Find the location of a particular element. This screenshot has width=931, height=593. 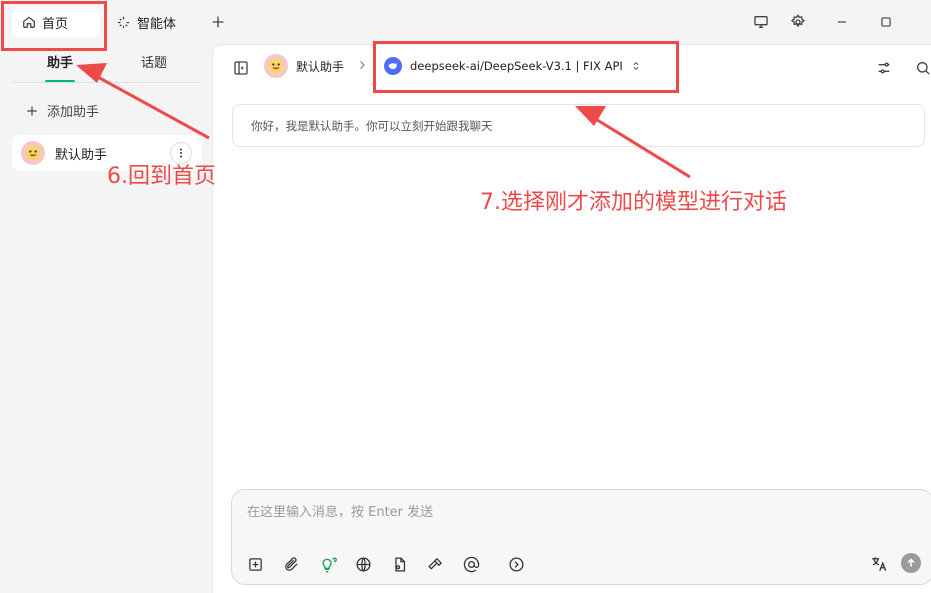

arrow-line-step6 is located at coordinates (152, 107).